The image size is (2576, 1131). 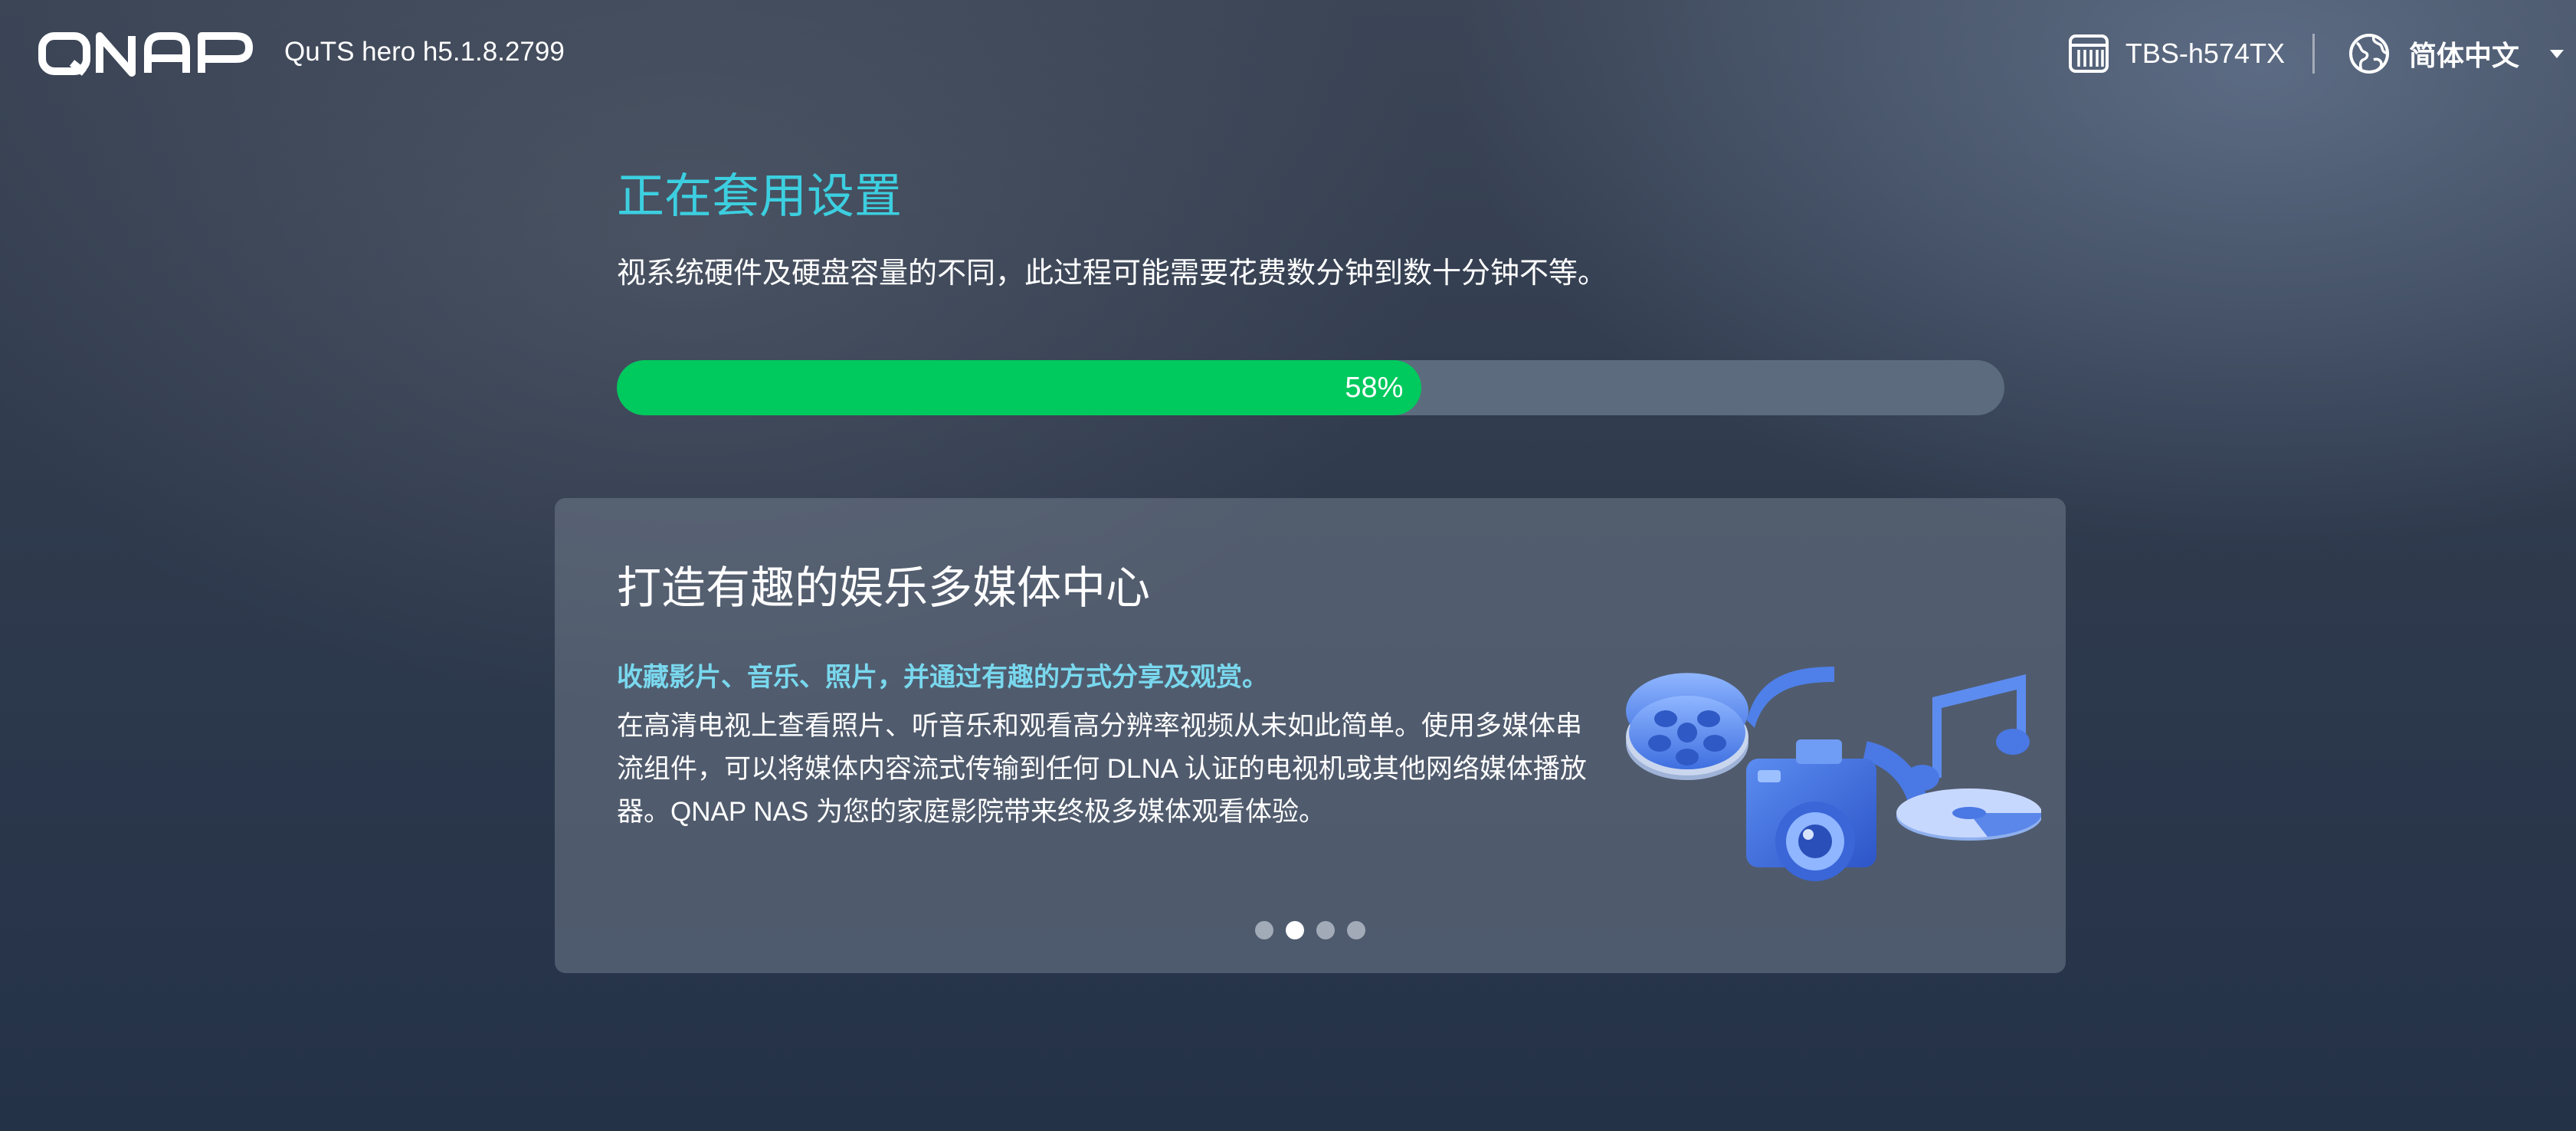 What do you see at coordinates (2557, 53) in the screenshot?
I see `caret-down-icon` at bounding box center [2557, 53].